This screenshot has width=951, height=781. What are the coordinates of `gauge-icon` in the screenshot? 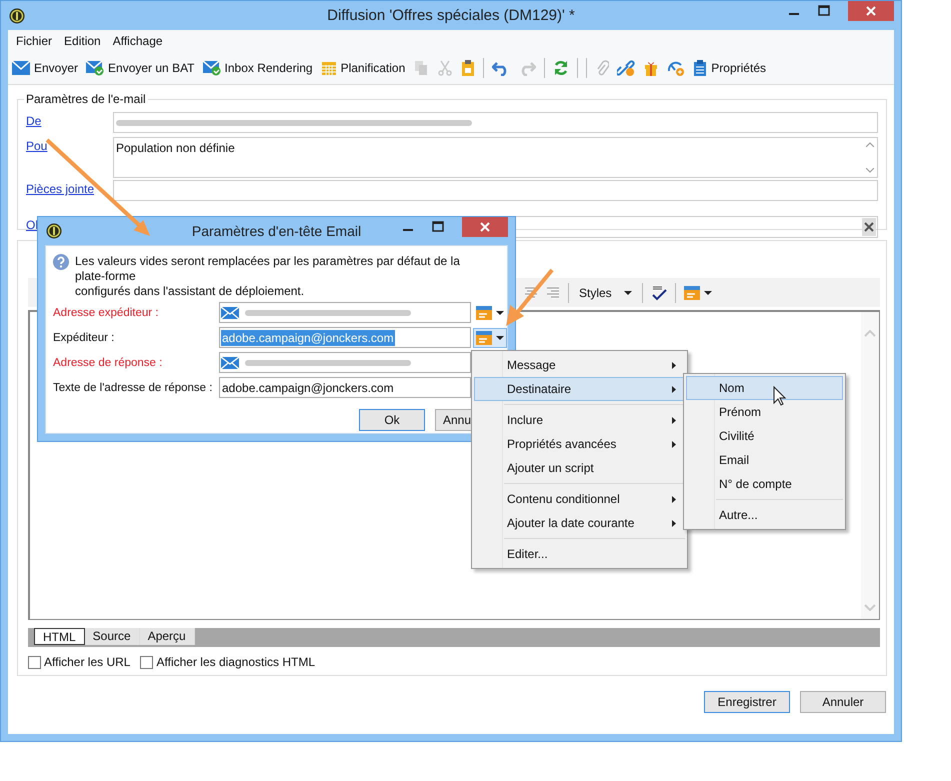 It's located at (676, 68).